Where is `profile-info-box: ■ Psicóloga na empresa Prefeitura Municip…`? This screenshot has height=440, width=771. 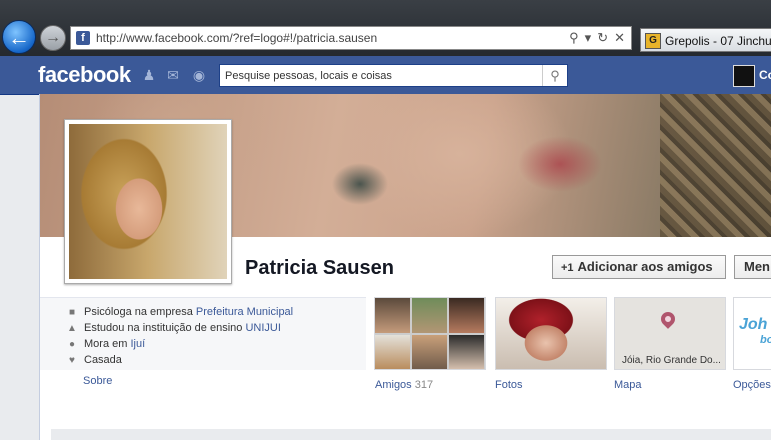
profile-info-box: ■ Psicóloga na empresa Prefeitura Municip… is located at coordinates (203, 333).